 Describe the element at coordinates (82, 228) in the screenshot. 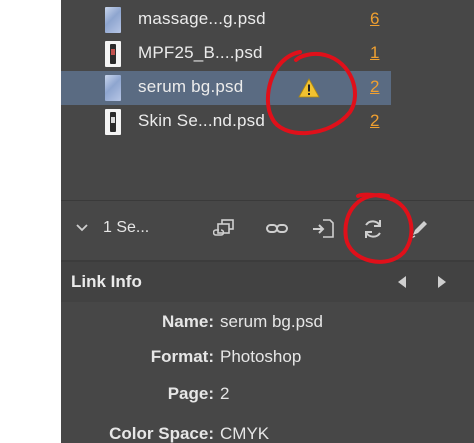

I see `chevron-down-icon` at that location.